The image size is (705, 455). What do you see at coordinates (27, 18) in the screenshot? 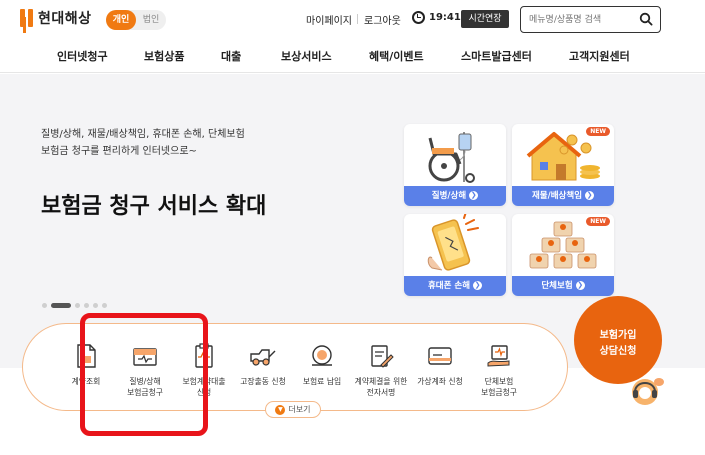
I see `hyundai-logo-icon` at bounding box center [27, 18].